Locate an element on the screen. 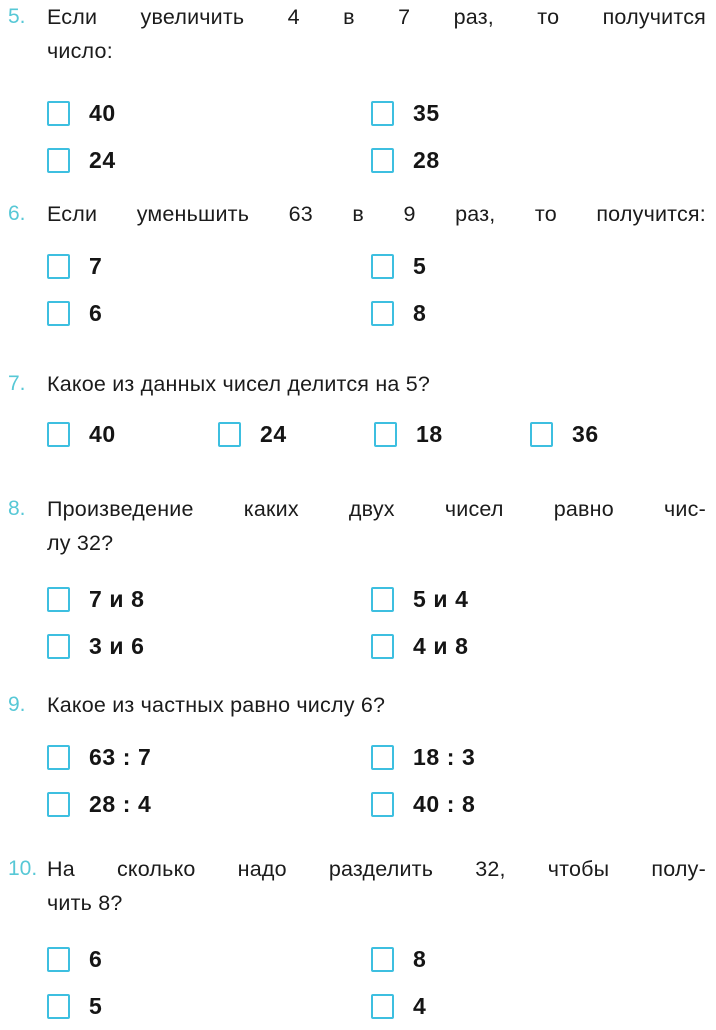  answer-options: 7 и 8 5 и 4 3 и 6 4 и 8 is located at coordinates (358, 623).